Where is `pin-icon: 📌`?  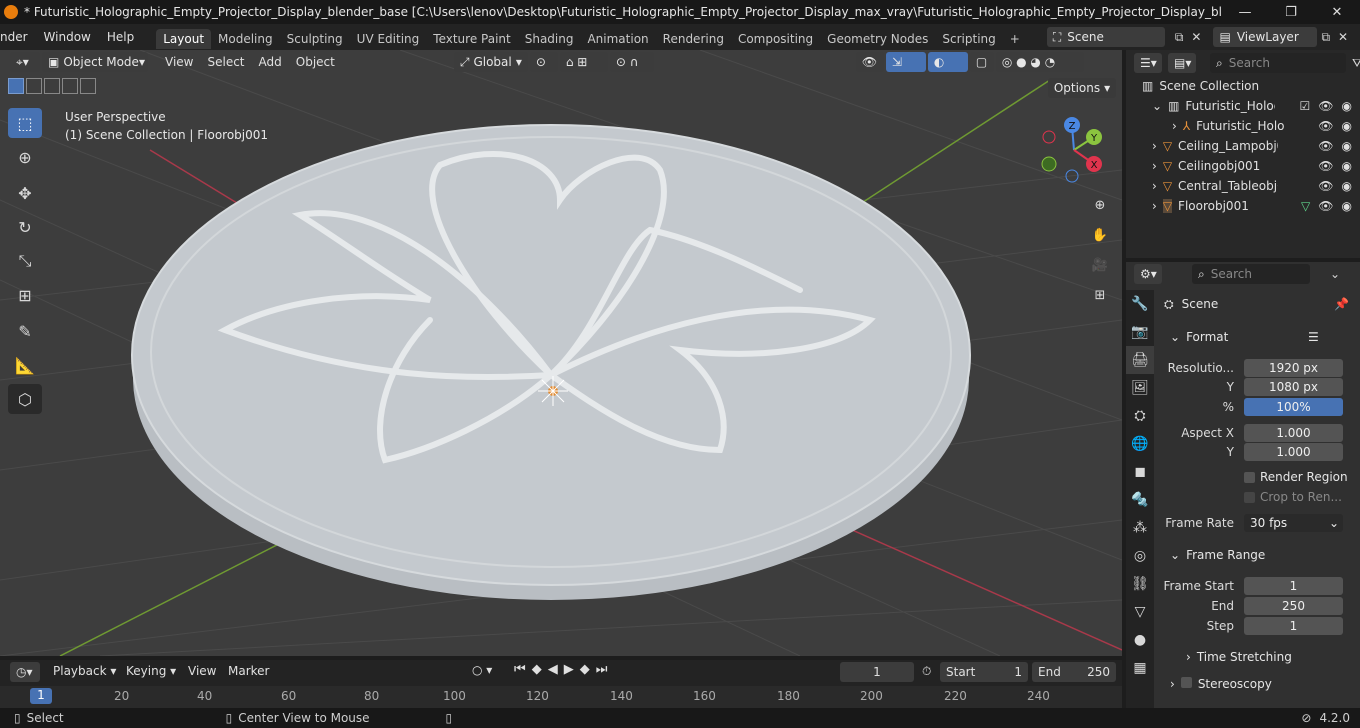 pin-icon: 📌 is located at coordinates (1341, 304).